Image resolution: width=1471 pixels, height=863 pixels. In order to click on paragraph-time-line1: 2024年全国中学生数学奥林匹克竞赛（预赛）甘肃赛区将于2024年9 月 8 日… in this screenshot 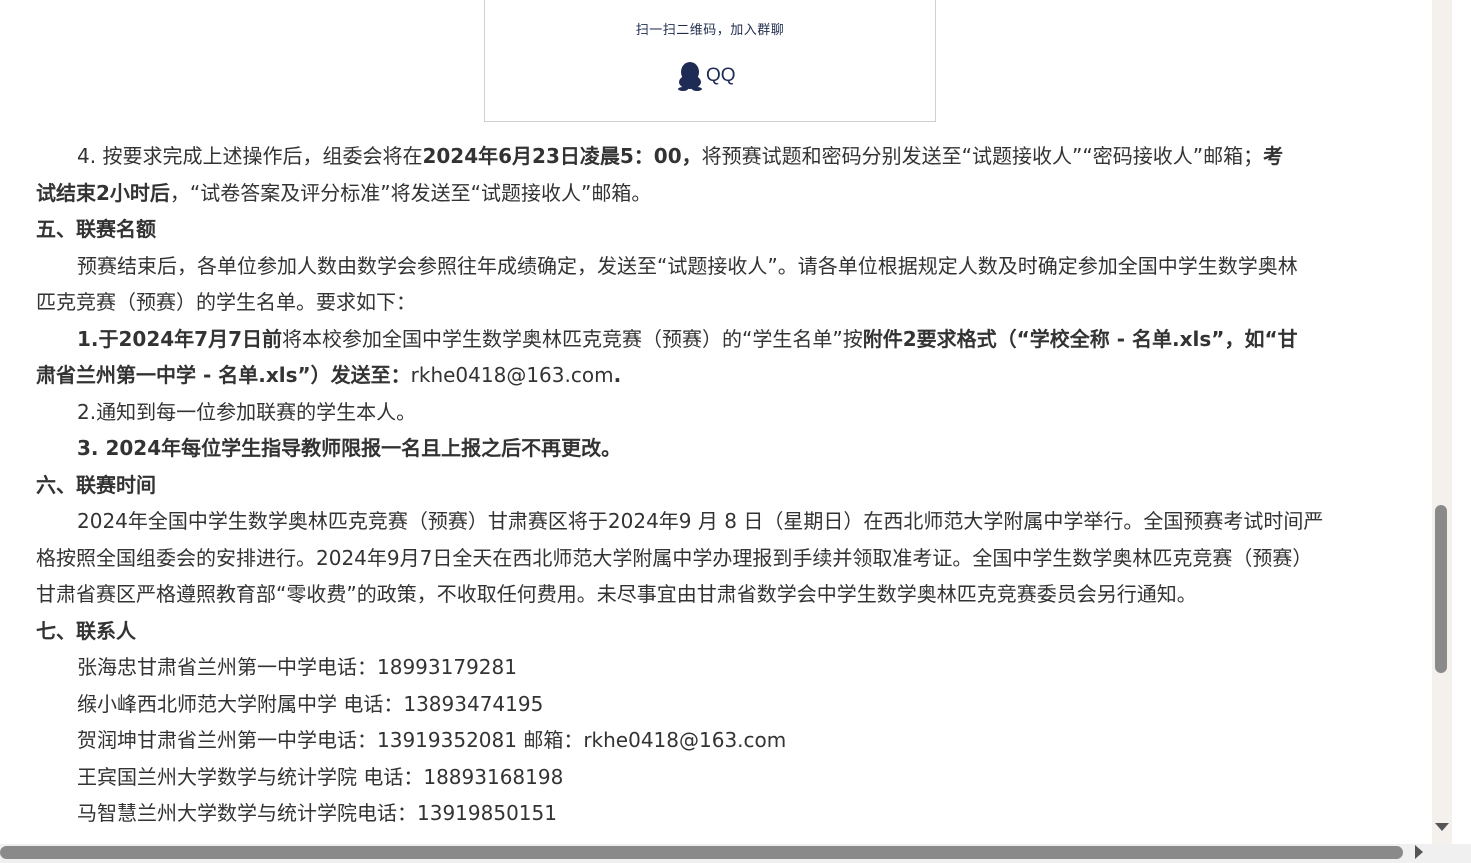, I will do `click(700, 521)`.